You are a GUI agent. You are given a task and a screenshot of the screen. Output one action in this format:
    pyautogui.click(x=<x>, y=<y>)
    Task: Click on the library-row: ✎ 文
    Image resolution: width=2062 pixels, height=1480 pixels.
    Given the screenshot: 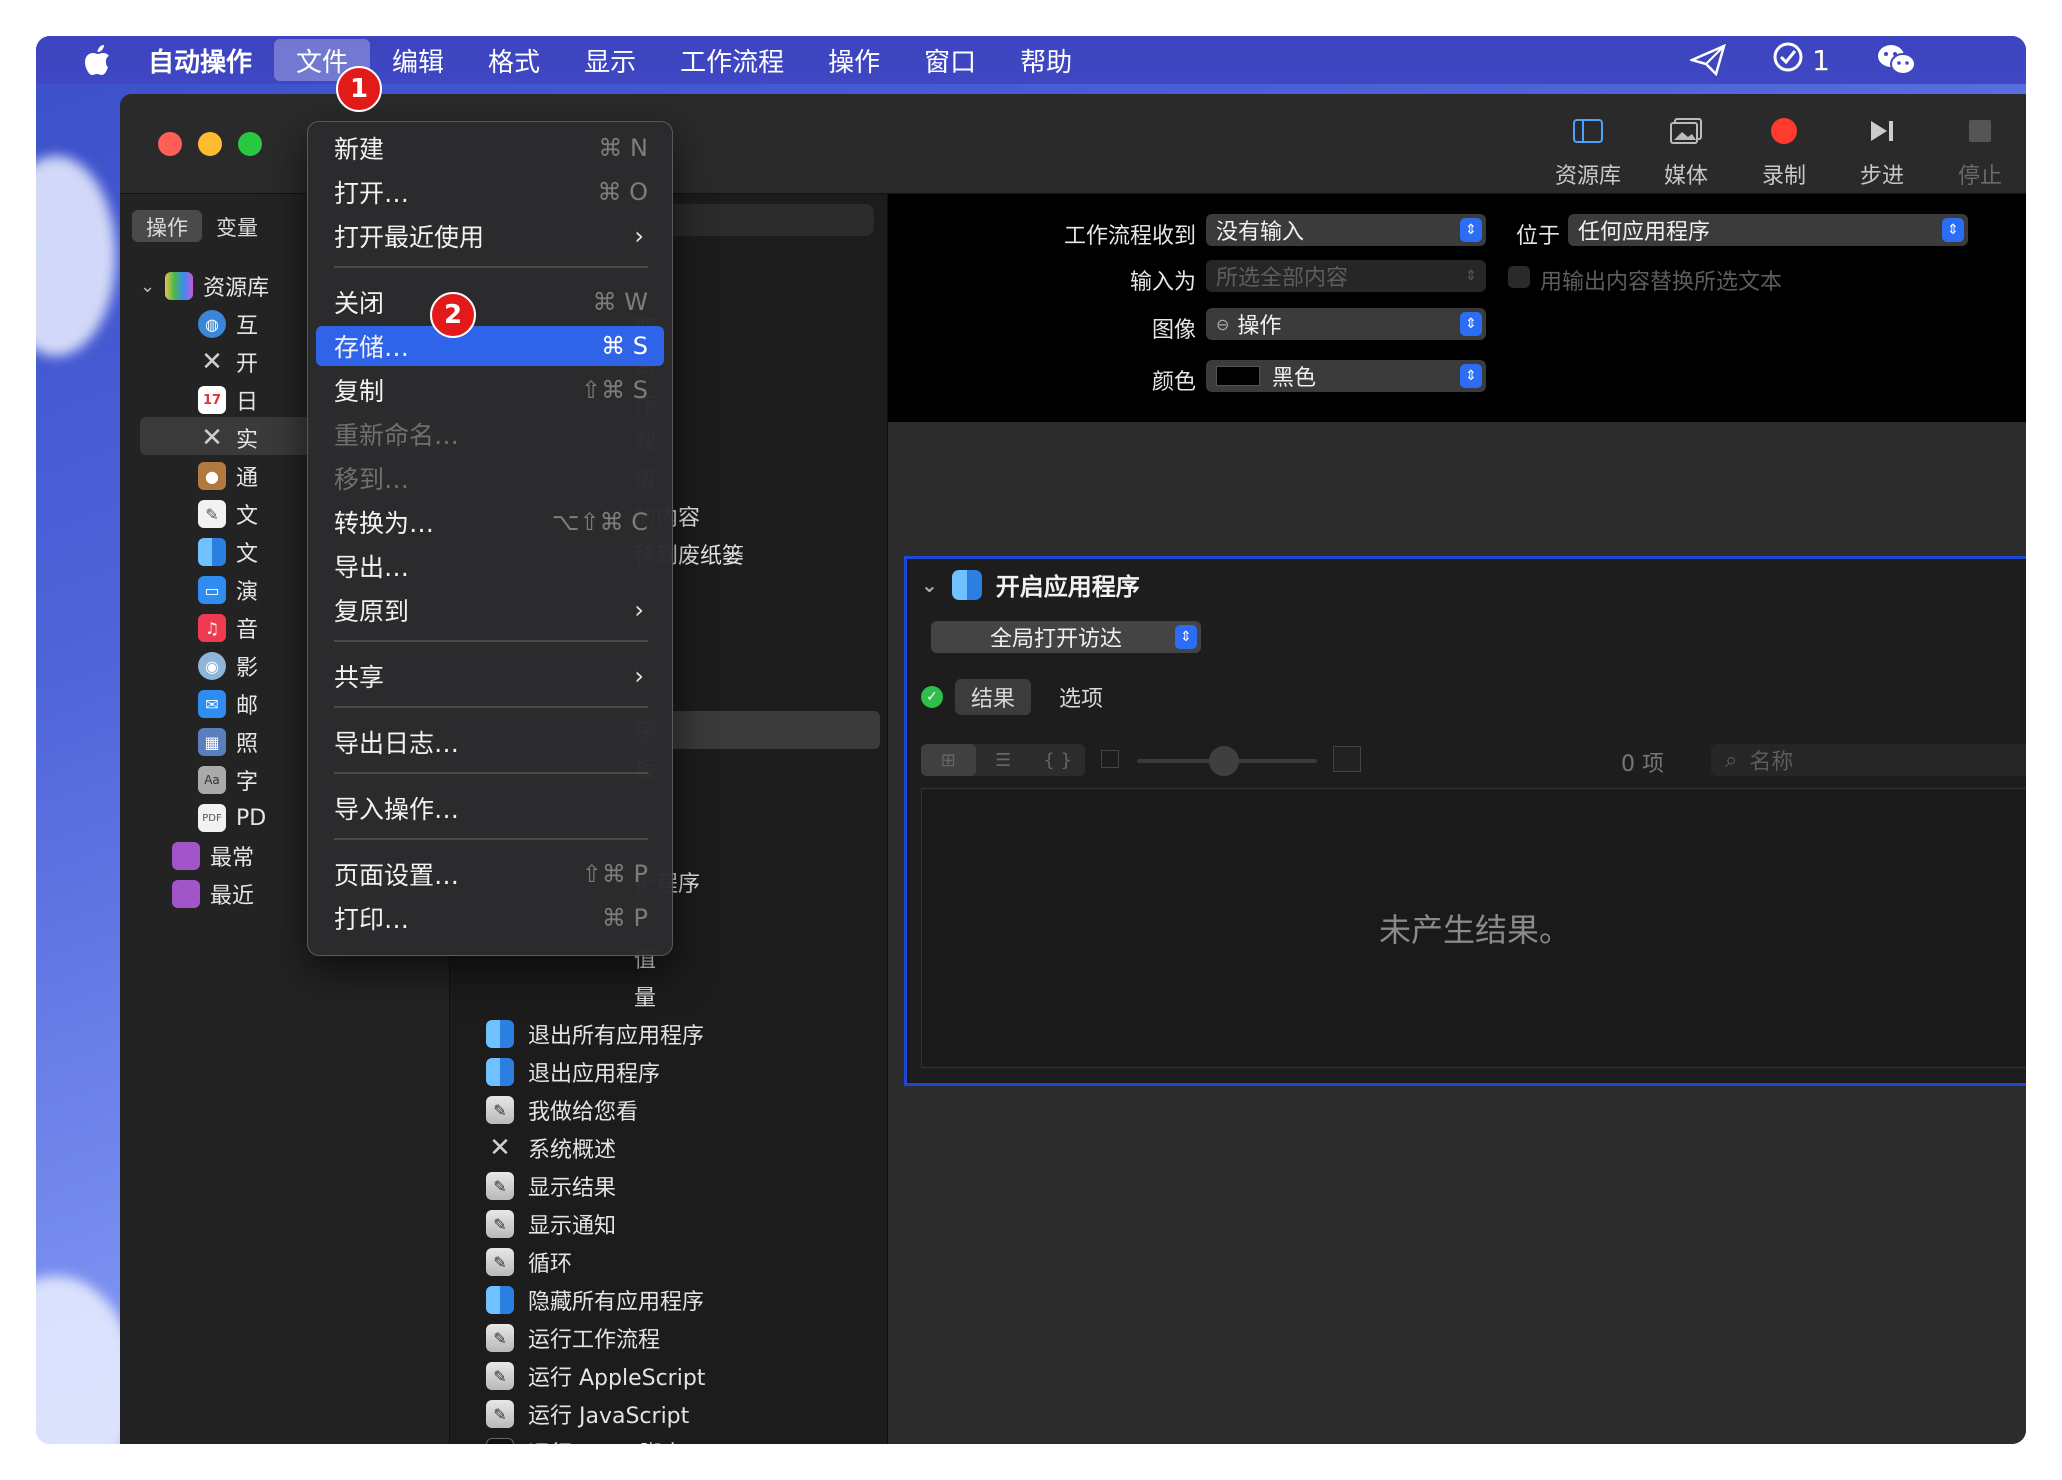 What is the action you would take?
    pyautogui.click(x=228, y=514)
    